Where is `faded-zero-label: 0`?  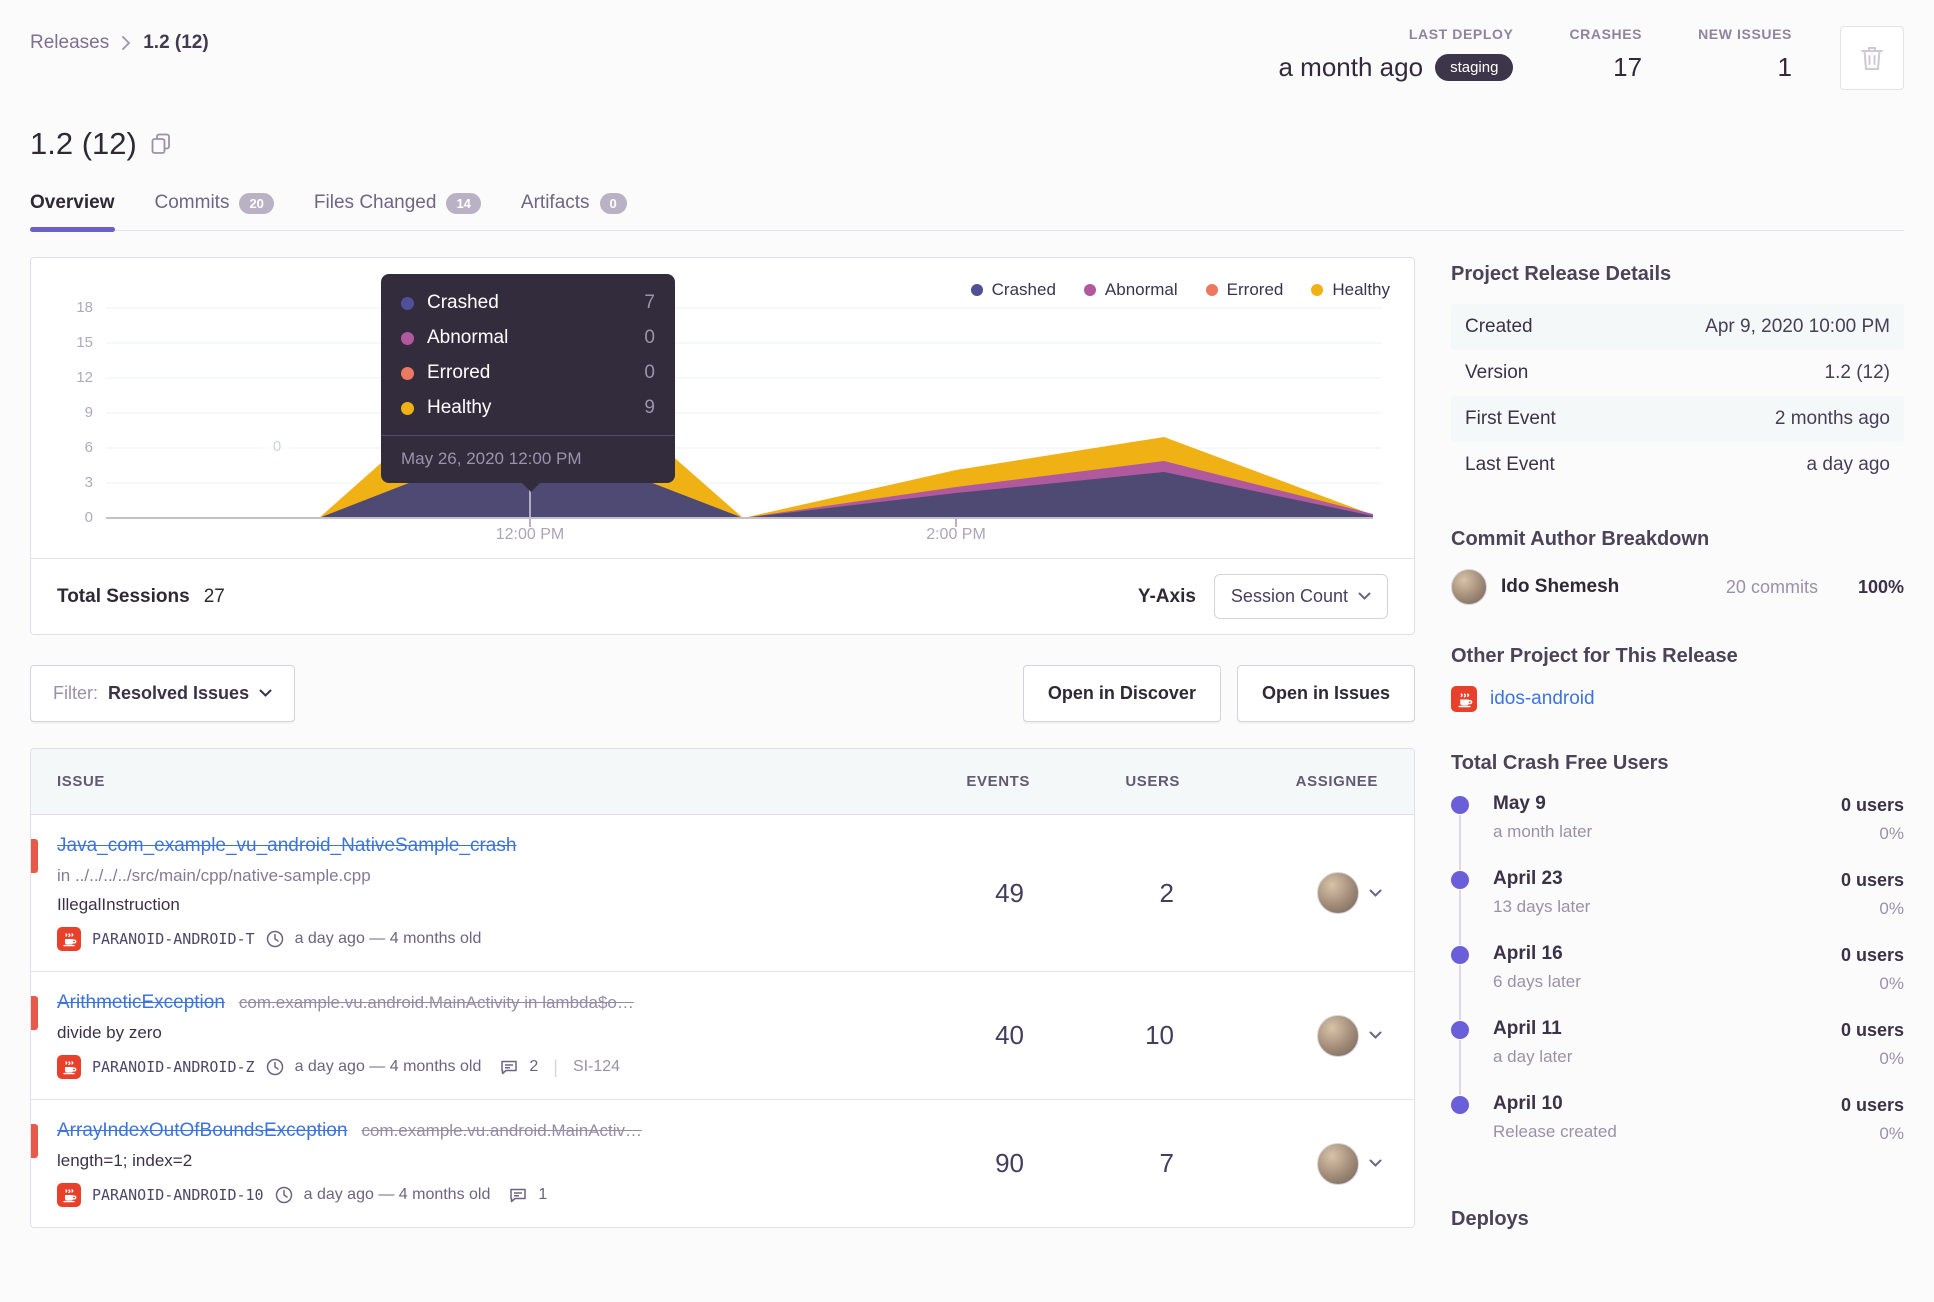 faded-zero-label: 0 is located at coordinates (277, 446).